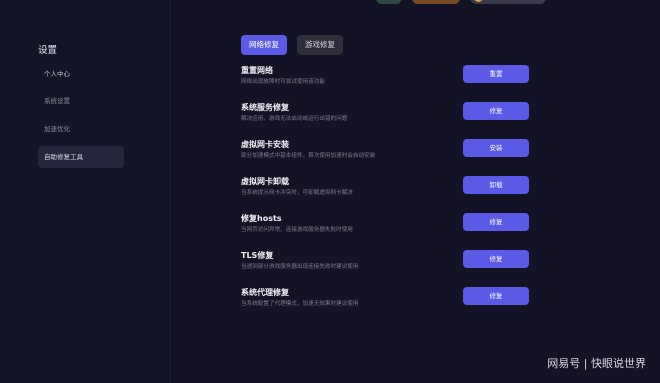 This screenshot has height=383, width=660. I want to click on sidebar-item-system-settings: 系统设置, so click(81, 101).